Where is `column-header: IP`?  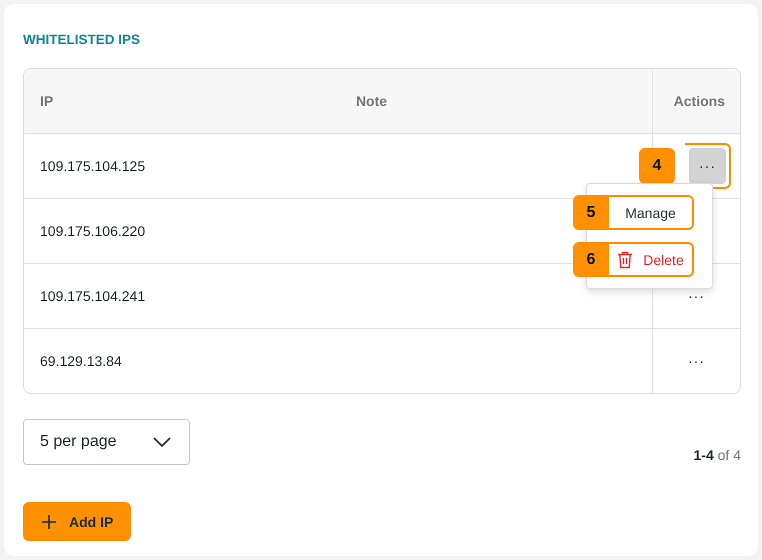
column-header: IP is located at coordinates (47, 101).